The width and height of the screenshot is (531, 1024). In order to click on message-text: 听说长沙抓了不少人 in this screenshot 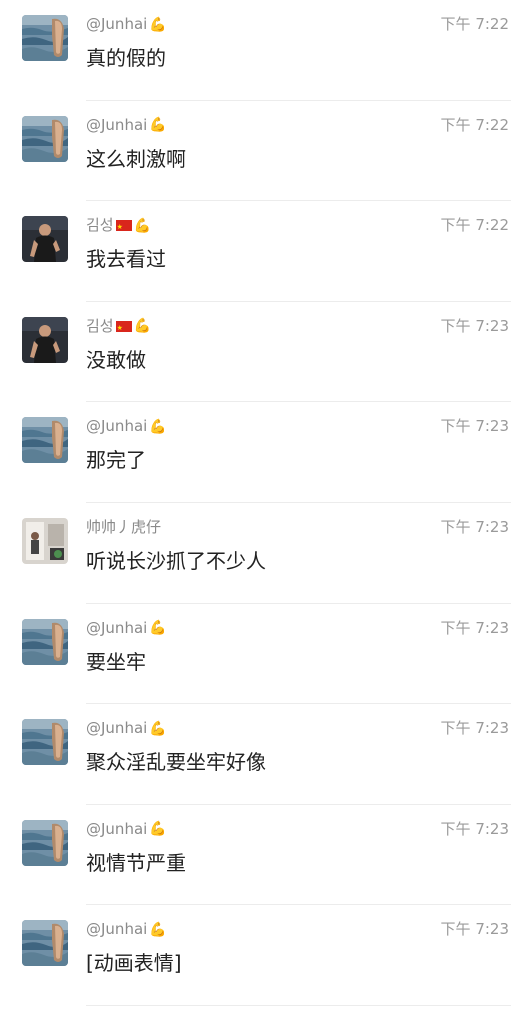, I will do `click(176, 561)`.